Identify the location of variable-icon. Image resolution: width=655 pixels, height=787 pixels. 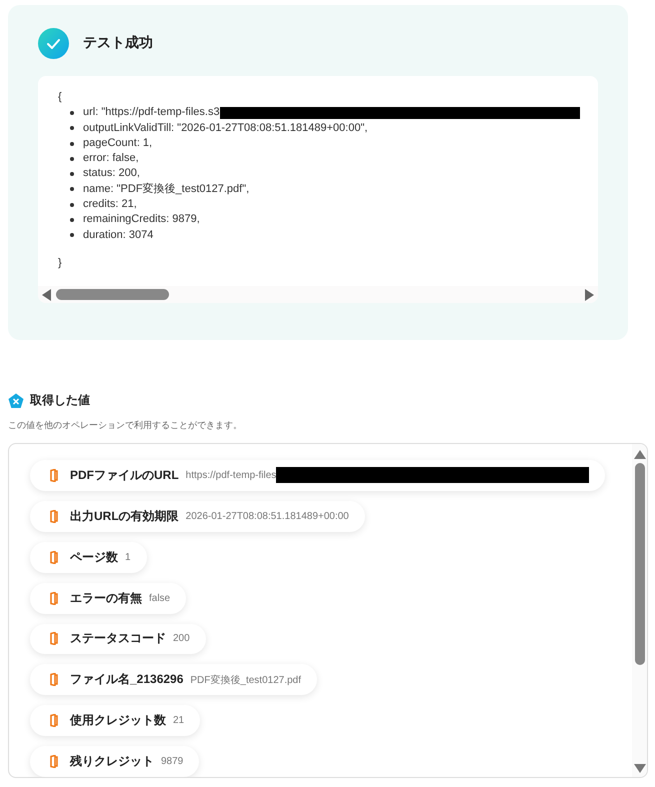
(16, 400).